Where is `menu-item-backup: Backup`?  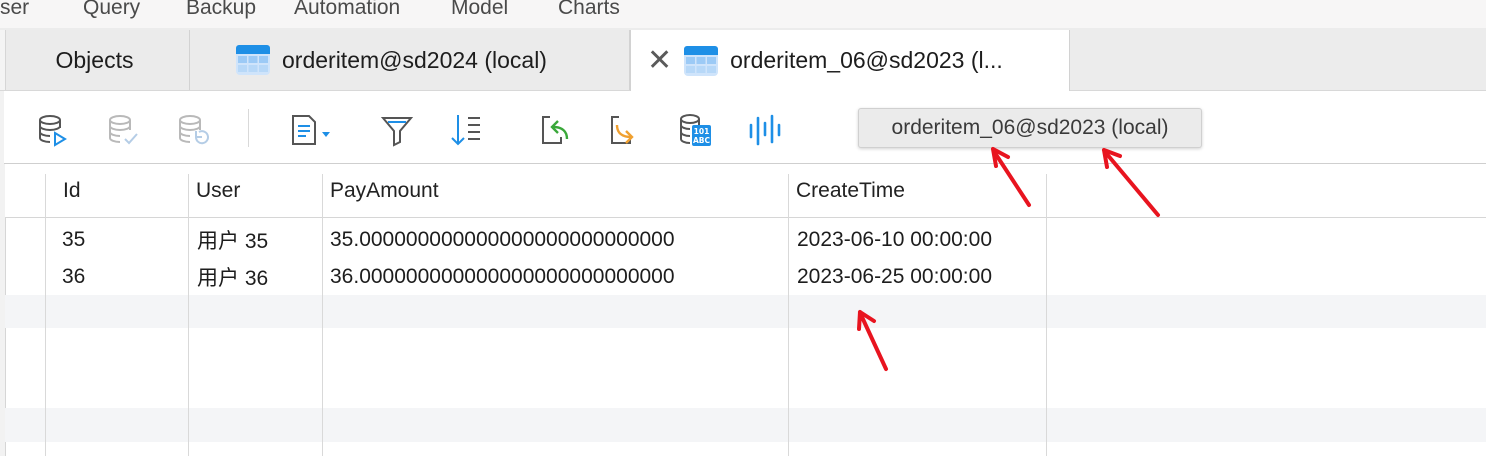
menu-item-backup: Backup is located at coordinates (221, 10).